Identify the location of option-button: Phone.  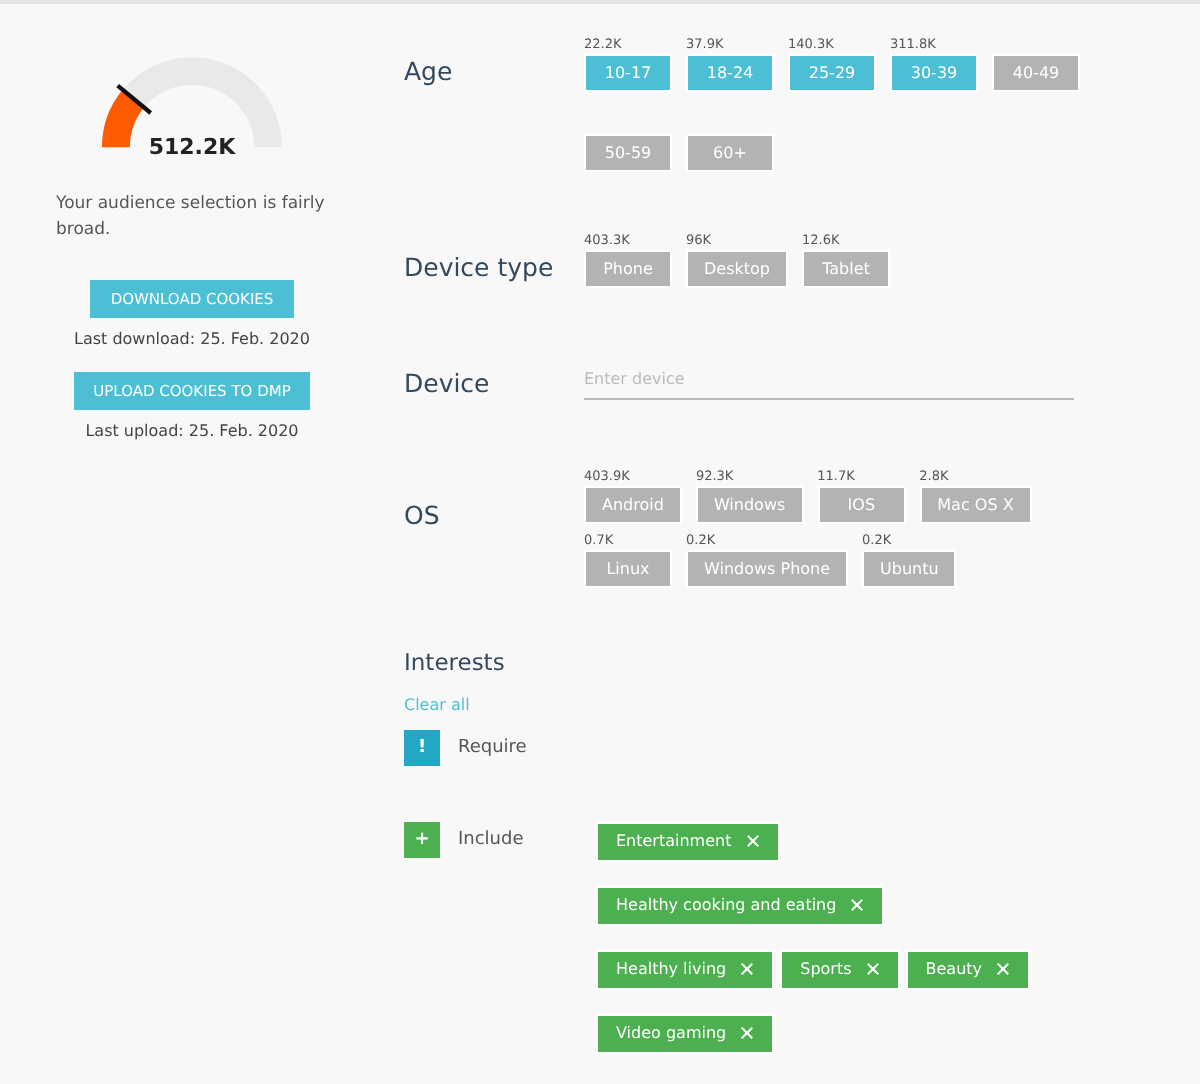
(628, 269).